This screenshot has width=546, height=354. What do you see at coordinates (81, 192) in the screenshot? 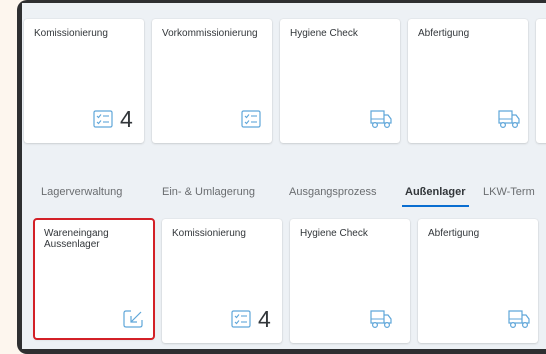
I see `tab-lagerverwaltung: Lagerverwaltung` at bounding box center [81, 192].